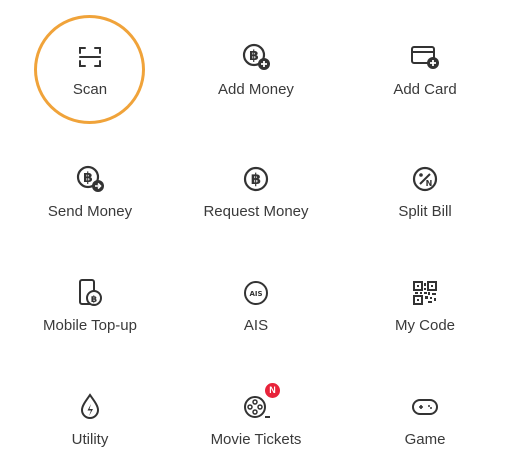 The width and height of the screenshot is (513, 460). What do you see at coordinates (90, 439) in the screenshot?
I see `menu-item-label: Utility` at bounding box center [90, 439].